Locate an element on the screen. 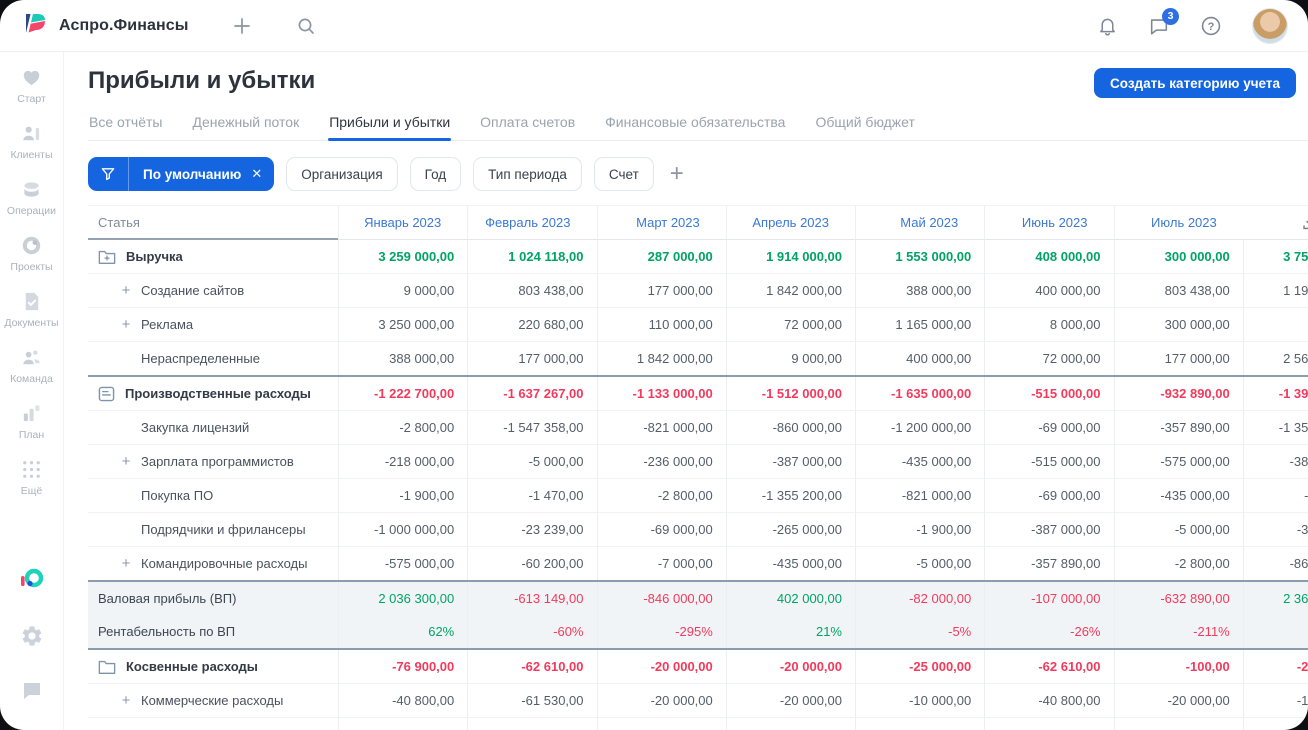  value-cell: -435 000,00 is located at coordinates (790, 563).